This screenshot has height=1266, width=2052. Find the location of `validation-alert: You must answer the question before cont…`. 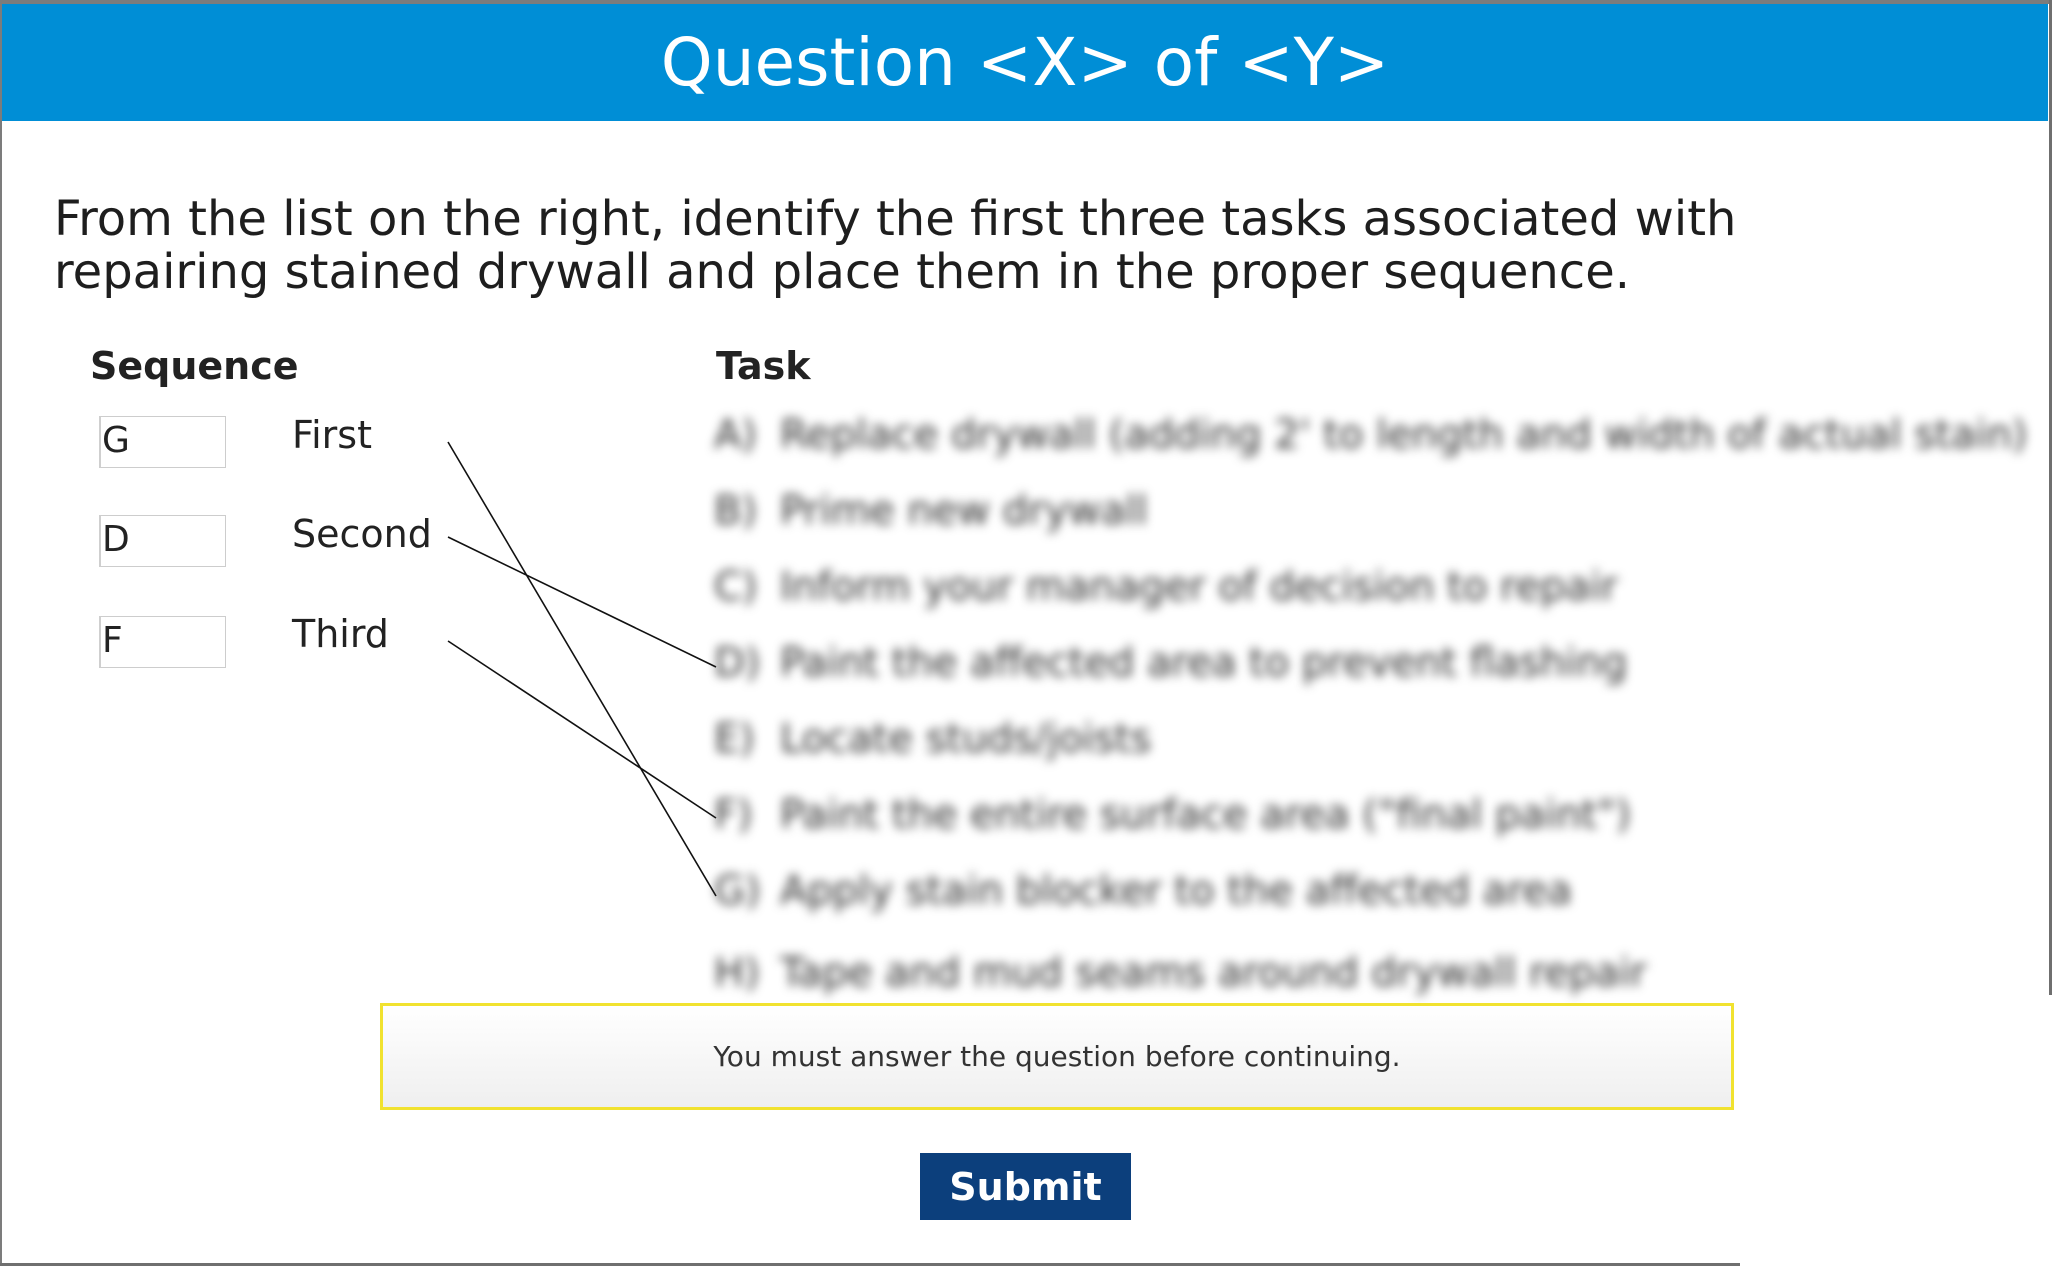

validation-alert: You must answer the question before cont… is located at coordinates (1057, 1056).